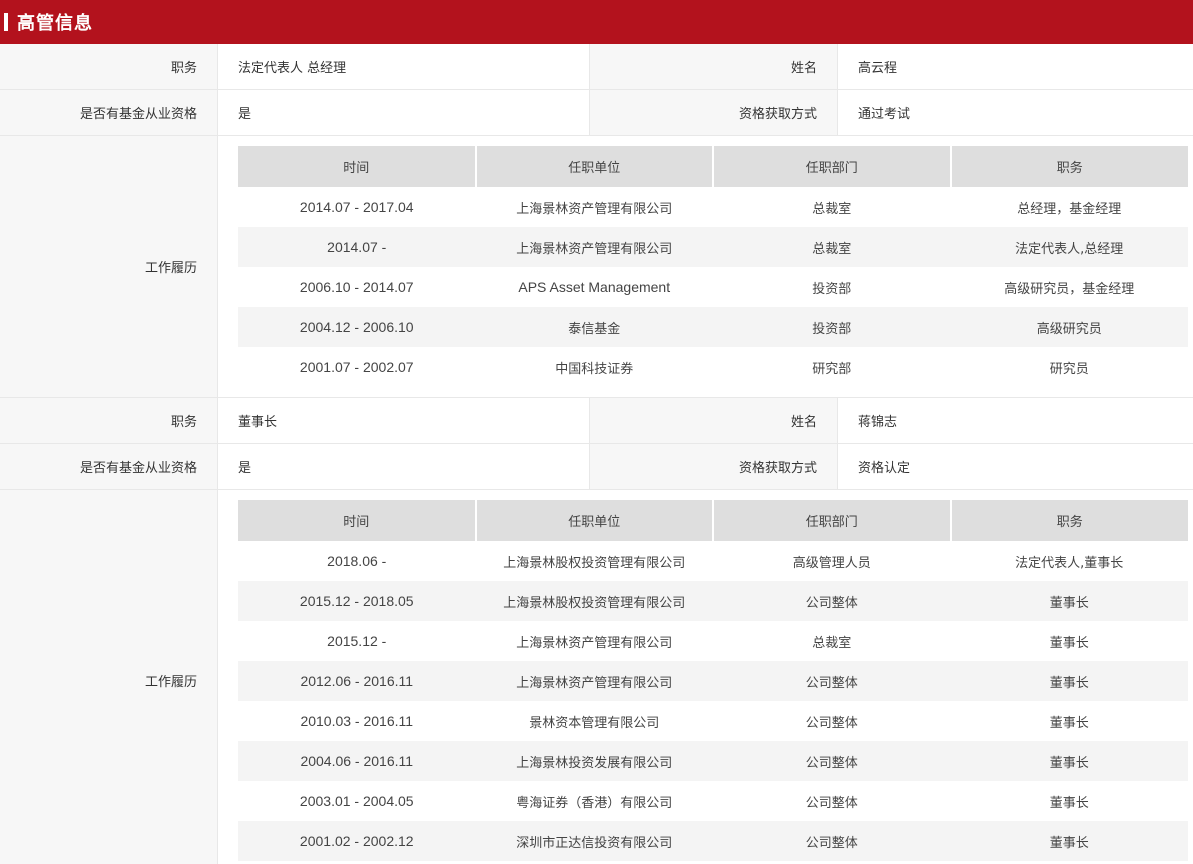 The height and width of the screenshot is (864, 1193). Describe the element at coordinates (1069, 369) in the screenshot. I see `table-cell: 研究员` at that location.